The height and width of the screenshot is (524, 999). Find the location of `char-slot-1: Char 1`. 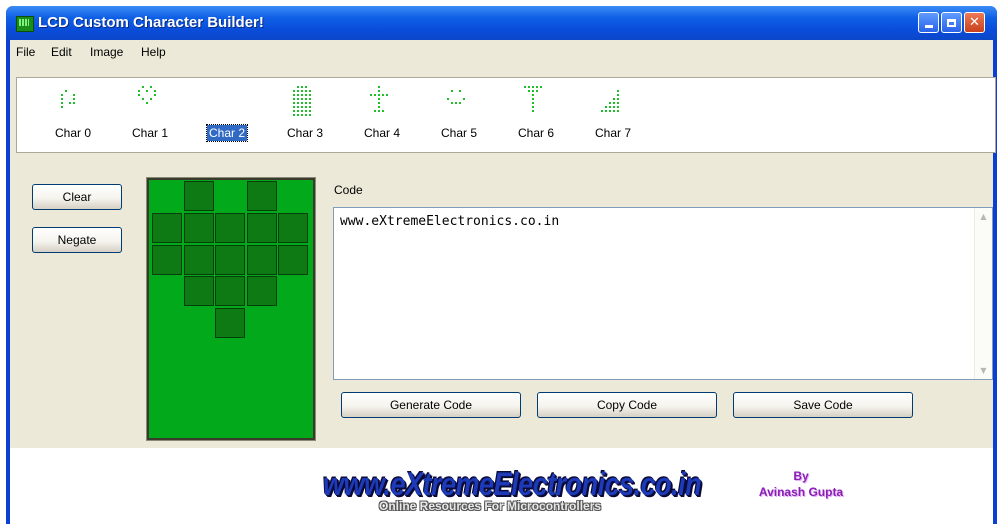

char-slot-1: Char 1 is located at coordinates (150, 117).